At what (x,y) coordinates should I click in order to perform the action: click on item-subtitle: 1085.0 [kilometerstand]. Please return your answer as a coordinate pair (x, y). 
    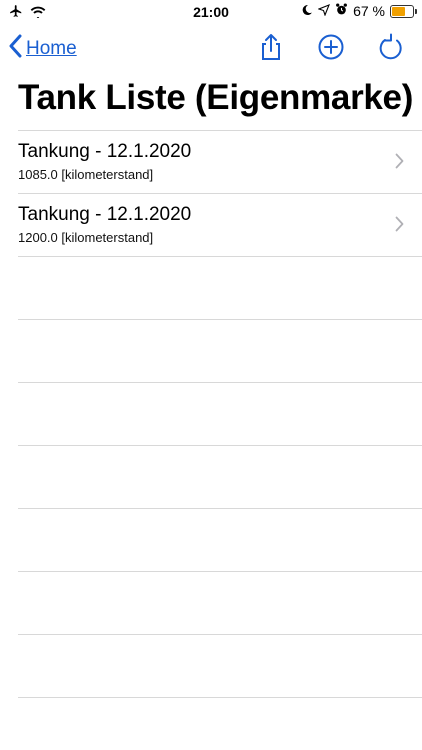
    Looking at the image, I should click on (86, 174).